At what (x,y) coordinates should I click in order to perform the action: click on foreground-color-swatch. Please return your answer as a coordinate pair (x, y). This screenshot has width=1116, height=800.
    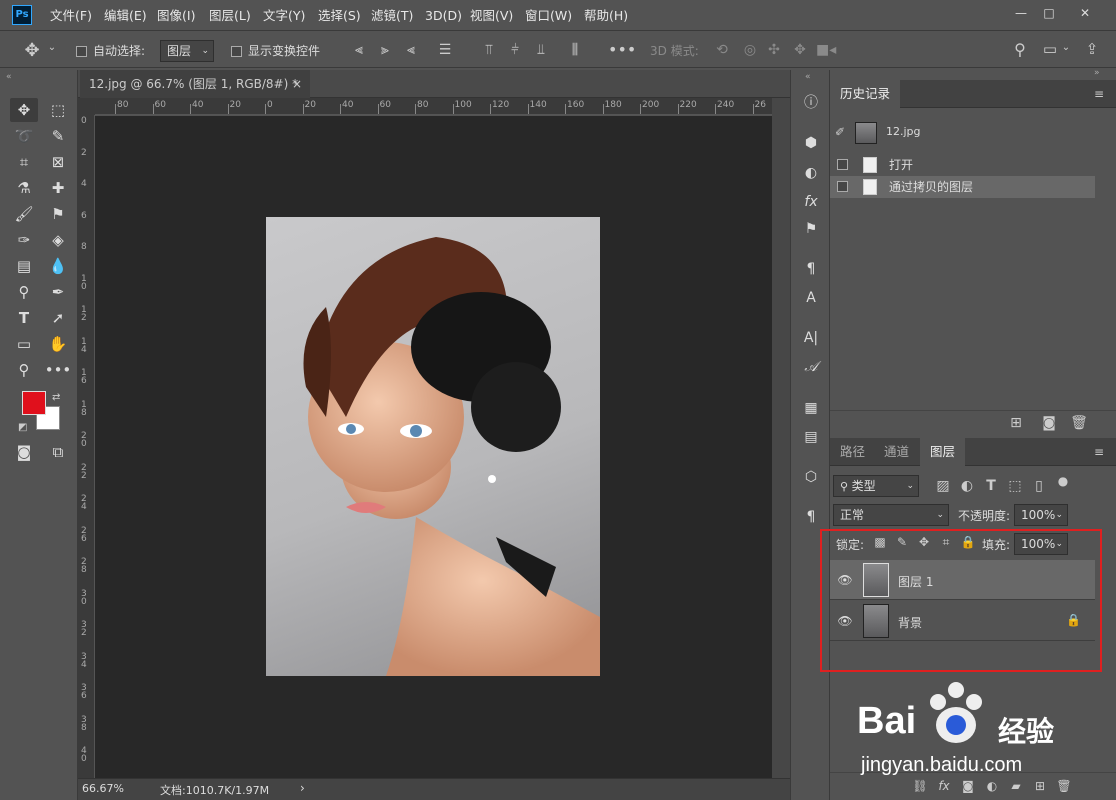
    Looking at the image, I should click on (34, 403).